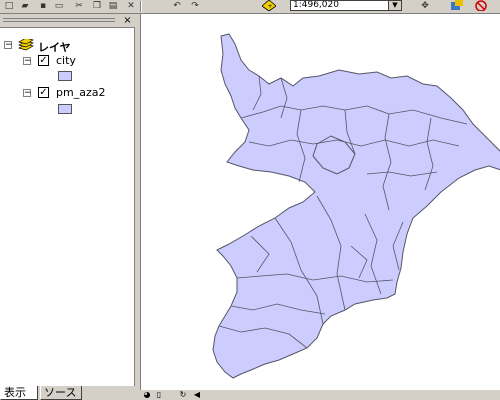  I want to click on stop-icon, so click(481, 5).